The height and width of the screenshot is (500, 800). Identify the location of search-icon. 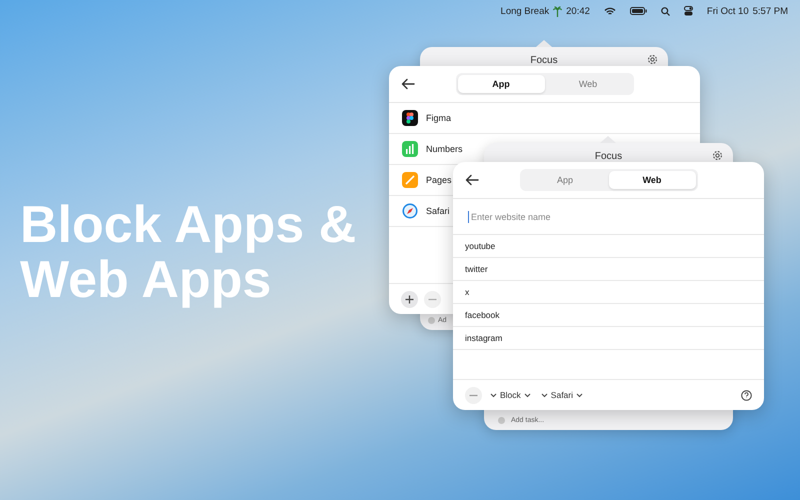
(665, 11).